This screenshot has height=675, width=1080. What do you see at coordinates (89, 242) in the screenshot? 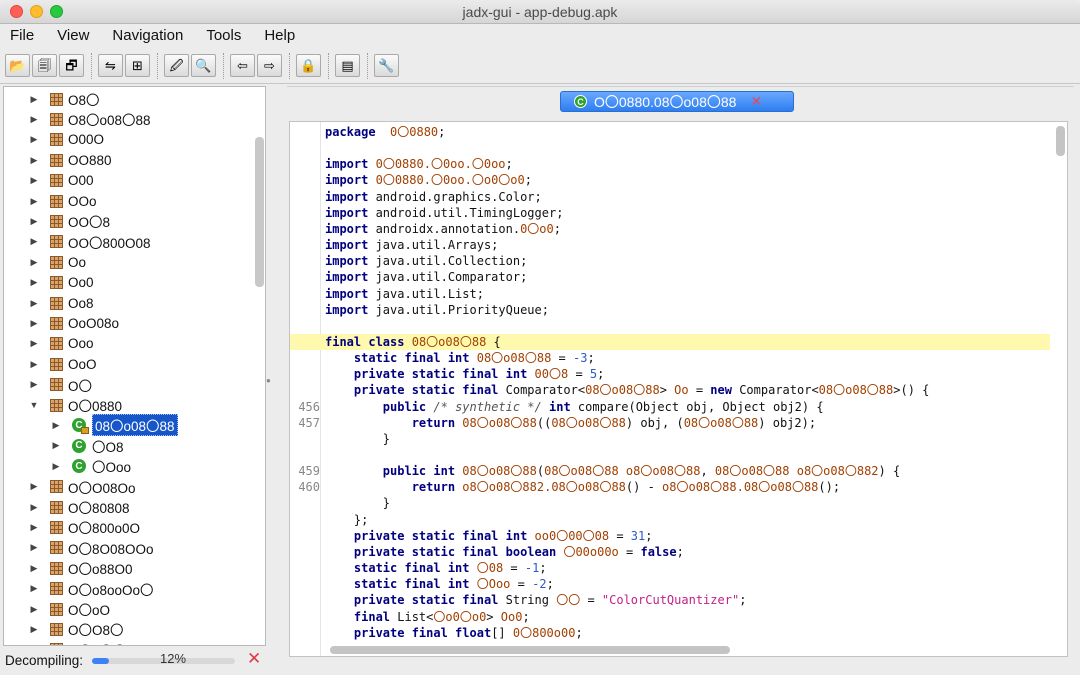
I see `tree-item: ▶ OO〇800O08` at bounding box center [89, 242].